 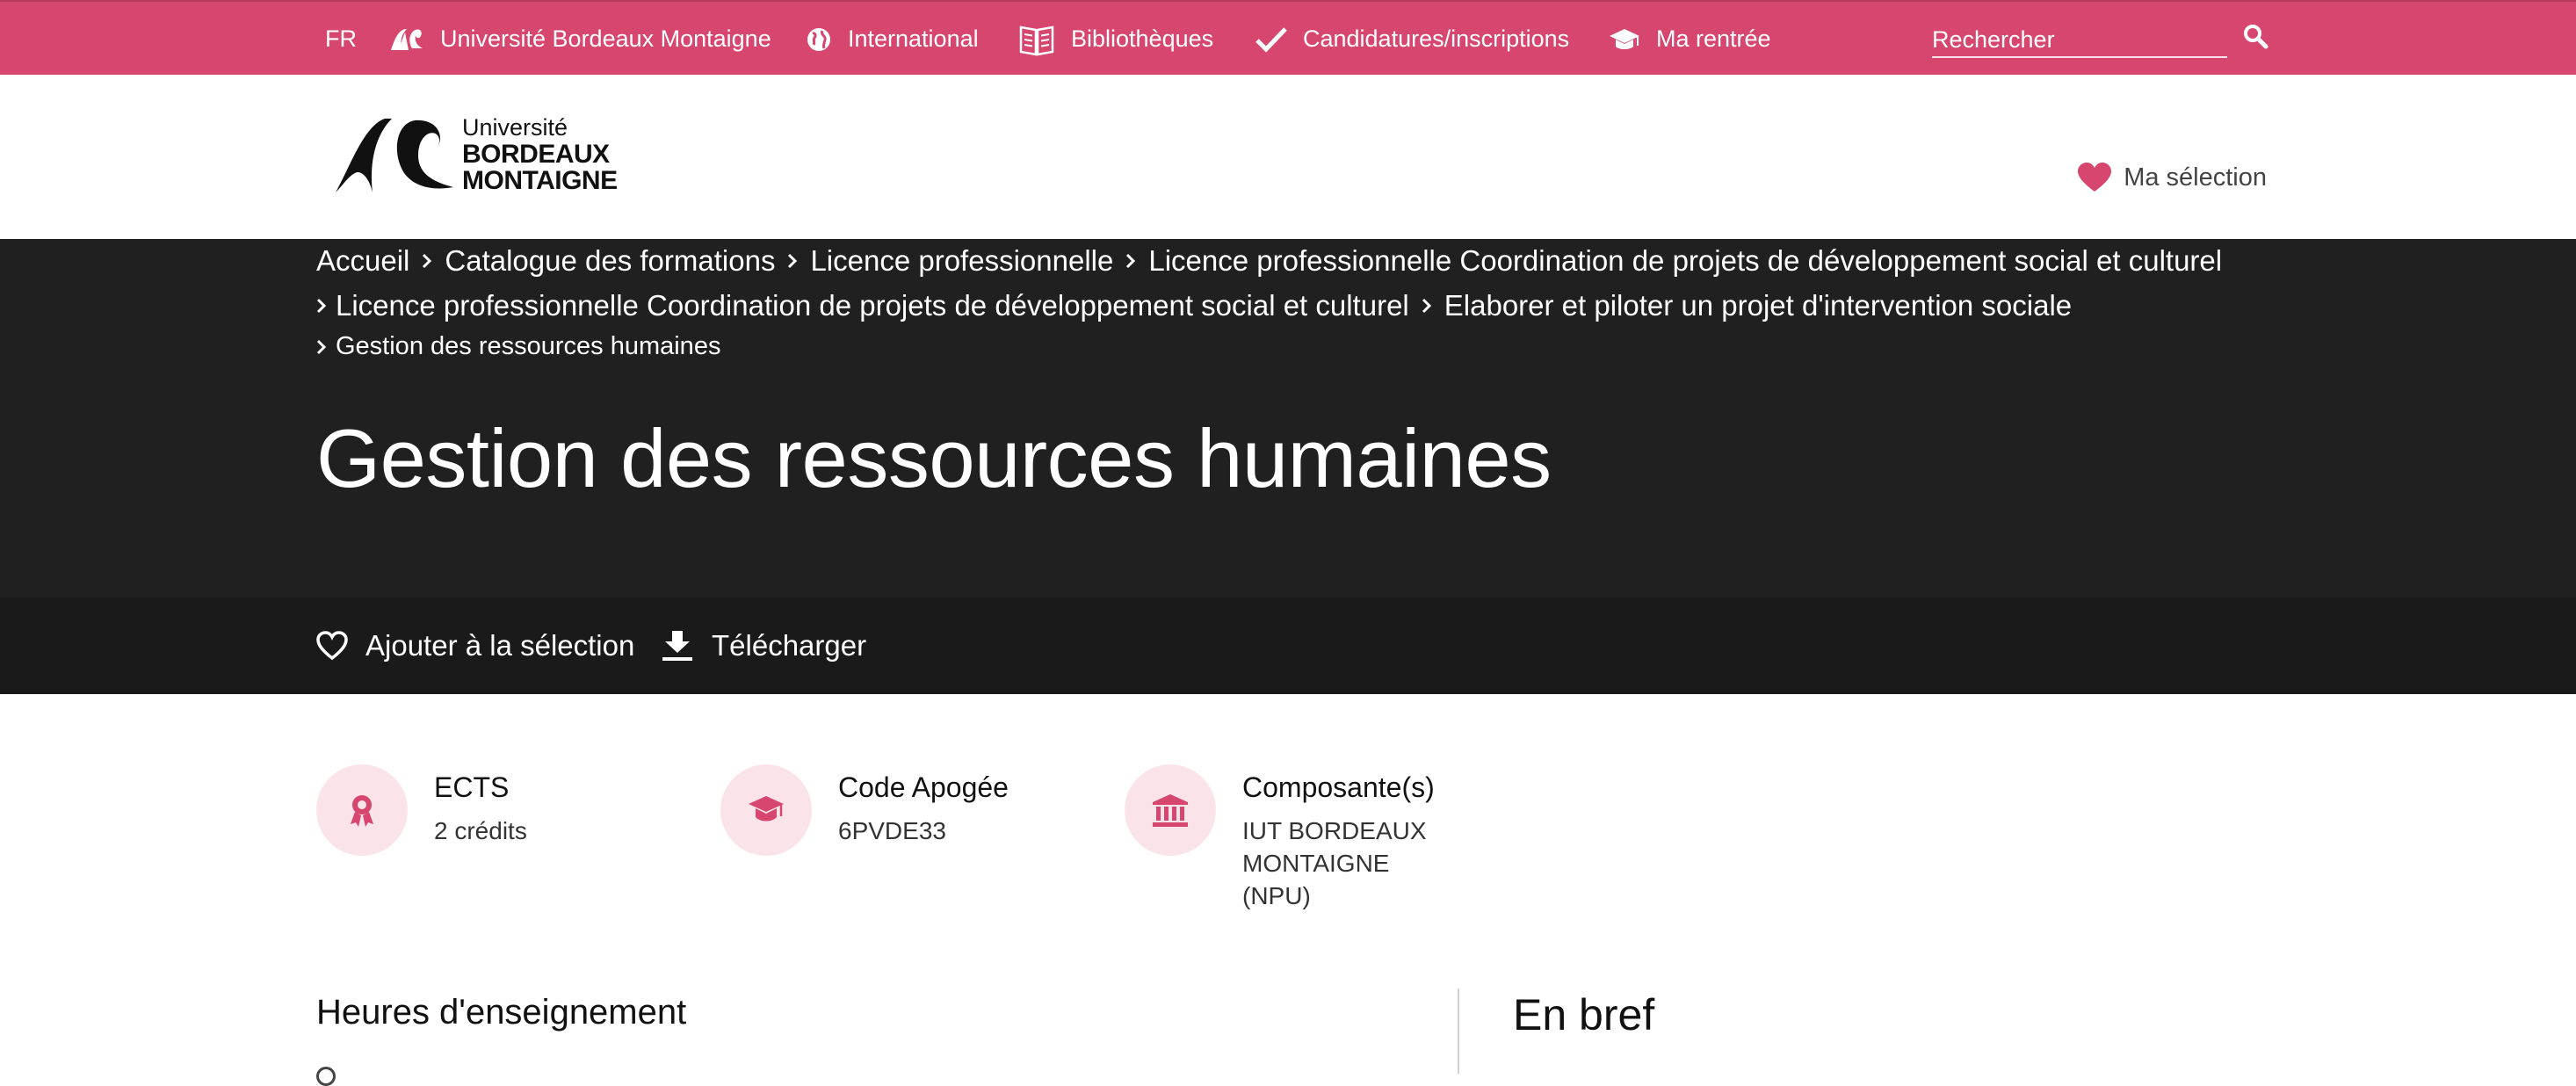 What do you see at coordinates (864, 810) in the screenshot?
I see `info-code-apogee: Code Apogée 6PVDE33` at bounding box center [864, 810].